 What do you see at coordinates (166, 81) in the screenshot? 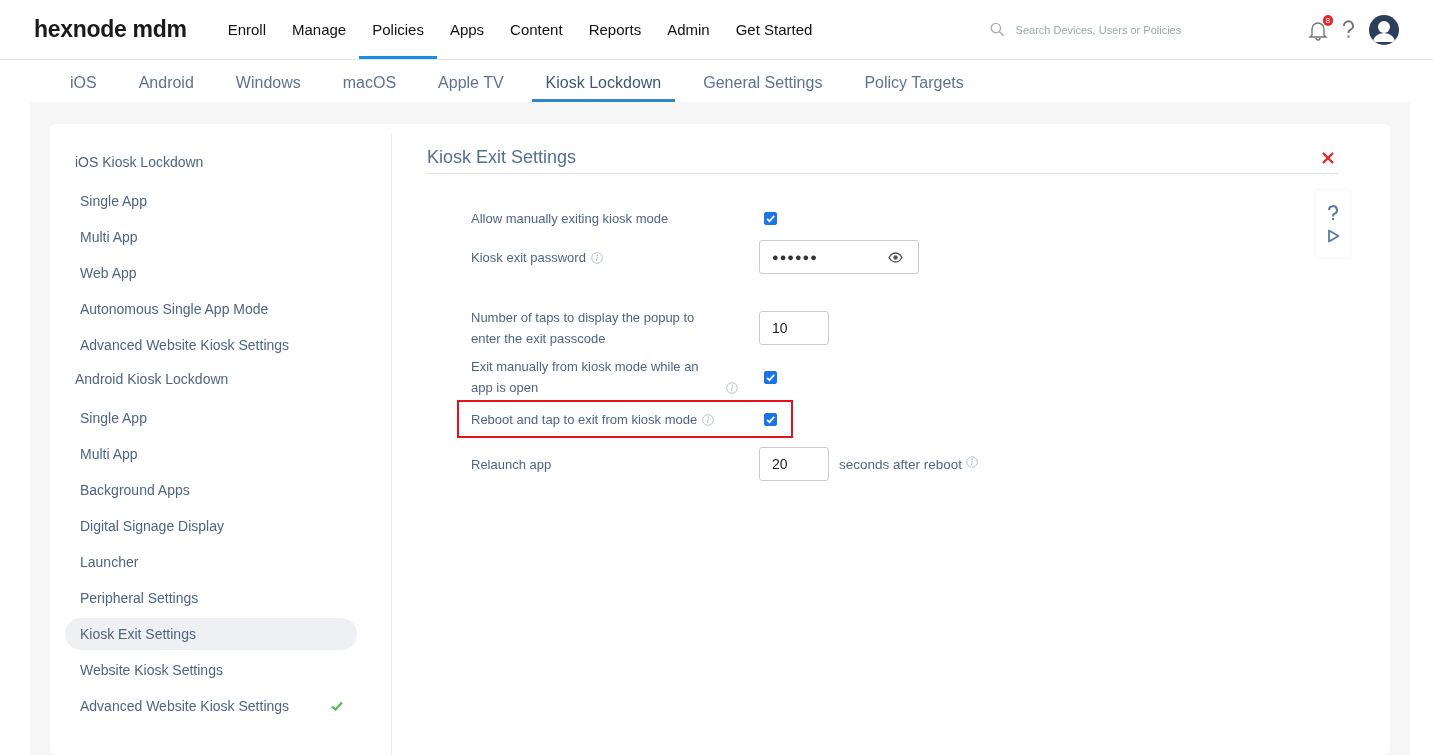
I see `tab: Android` at bounding box center [166, 81].